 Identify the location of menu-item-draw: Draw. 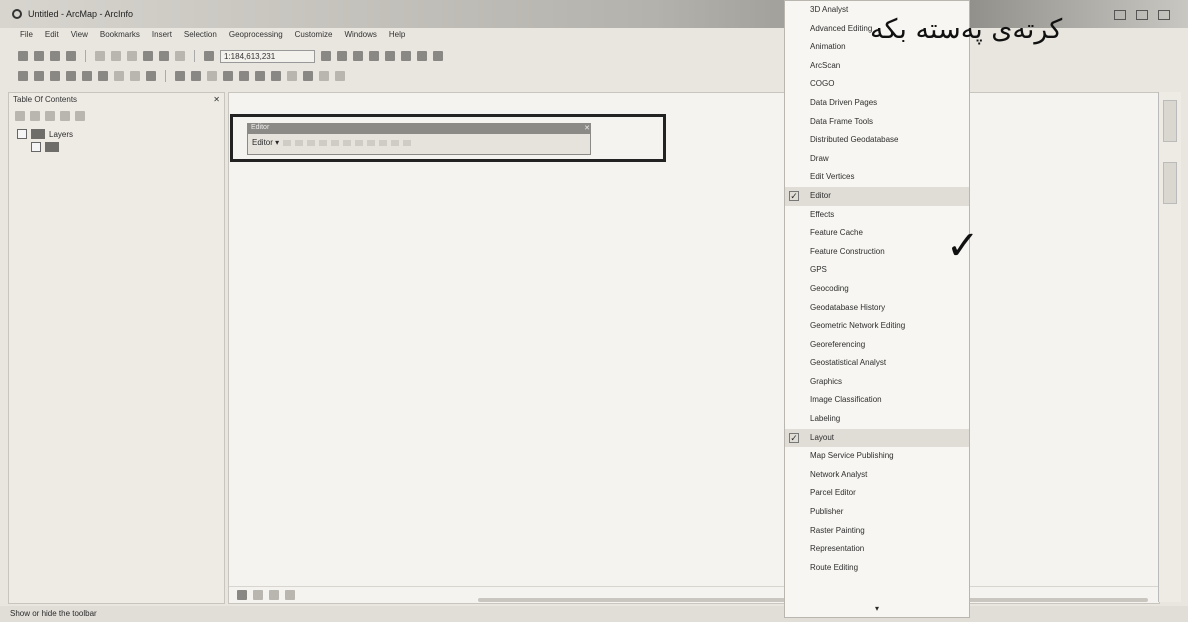
(877, 159).